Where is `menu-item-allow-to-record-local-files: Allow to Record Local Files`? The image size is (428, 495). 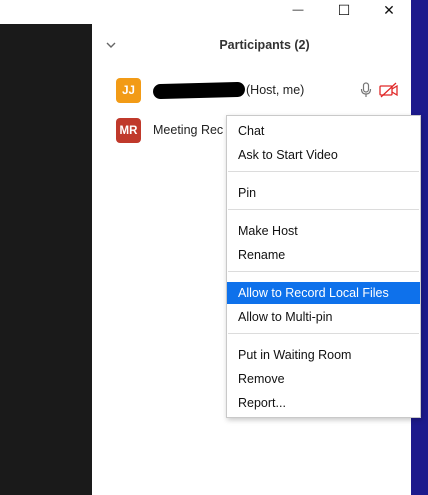 menu-item-allow-to-record-local-files: Allow to Record Local Files is located at coordinates (323, 293).